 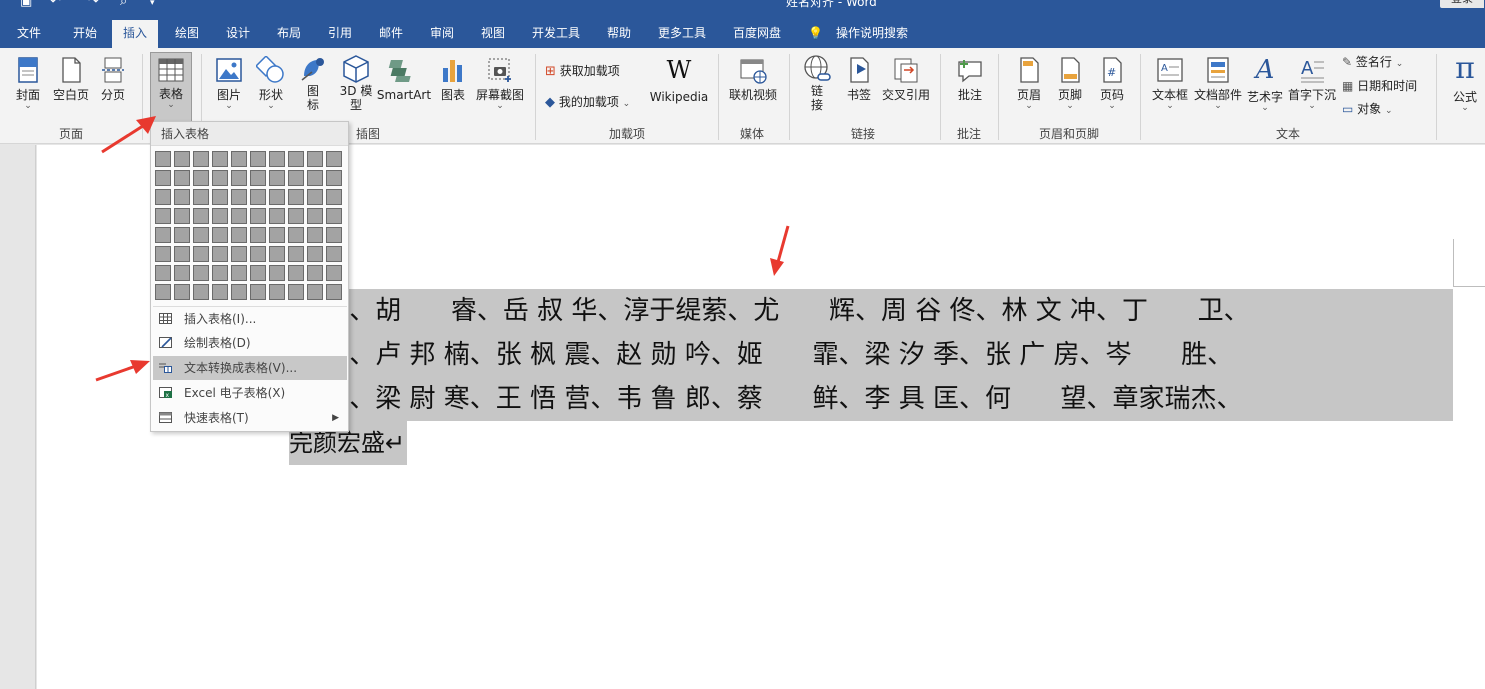 I want to click on 3d-model-button: 3D 模 型, so click(x=356, y=83).